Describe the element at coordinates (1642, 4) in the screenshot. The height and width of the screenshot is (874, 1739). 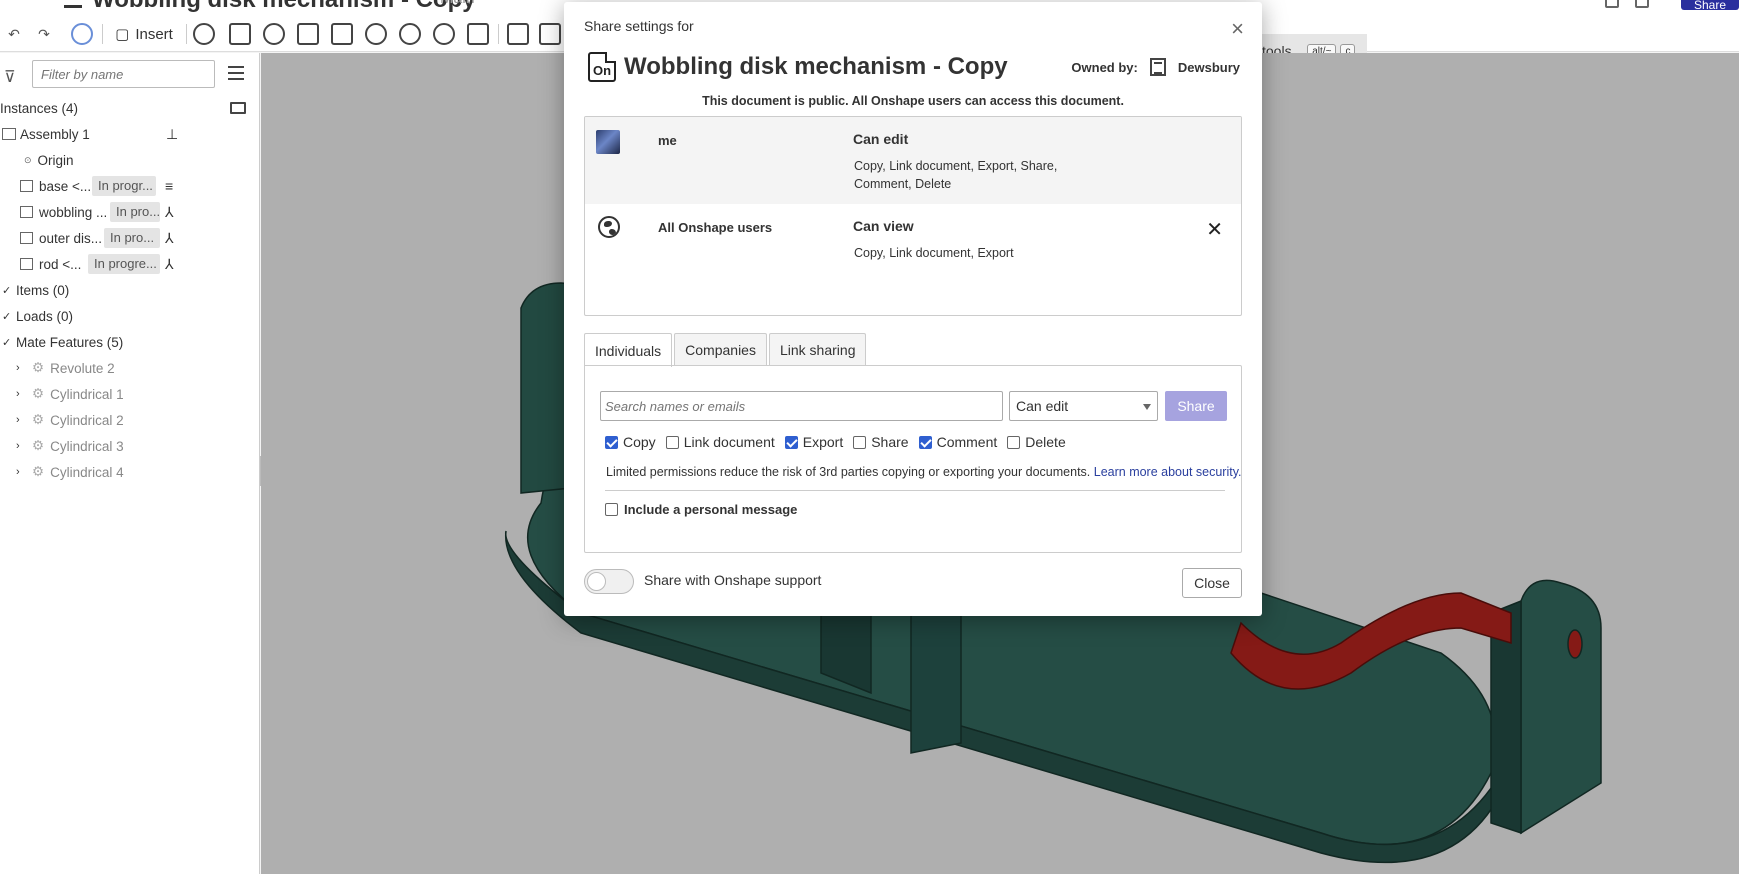
I see `split-view-icon` at that location.